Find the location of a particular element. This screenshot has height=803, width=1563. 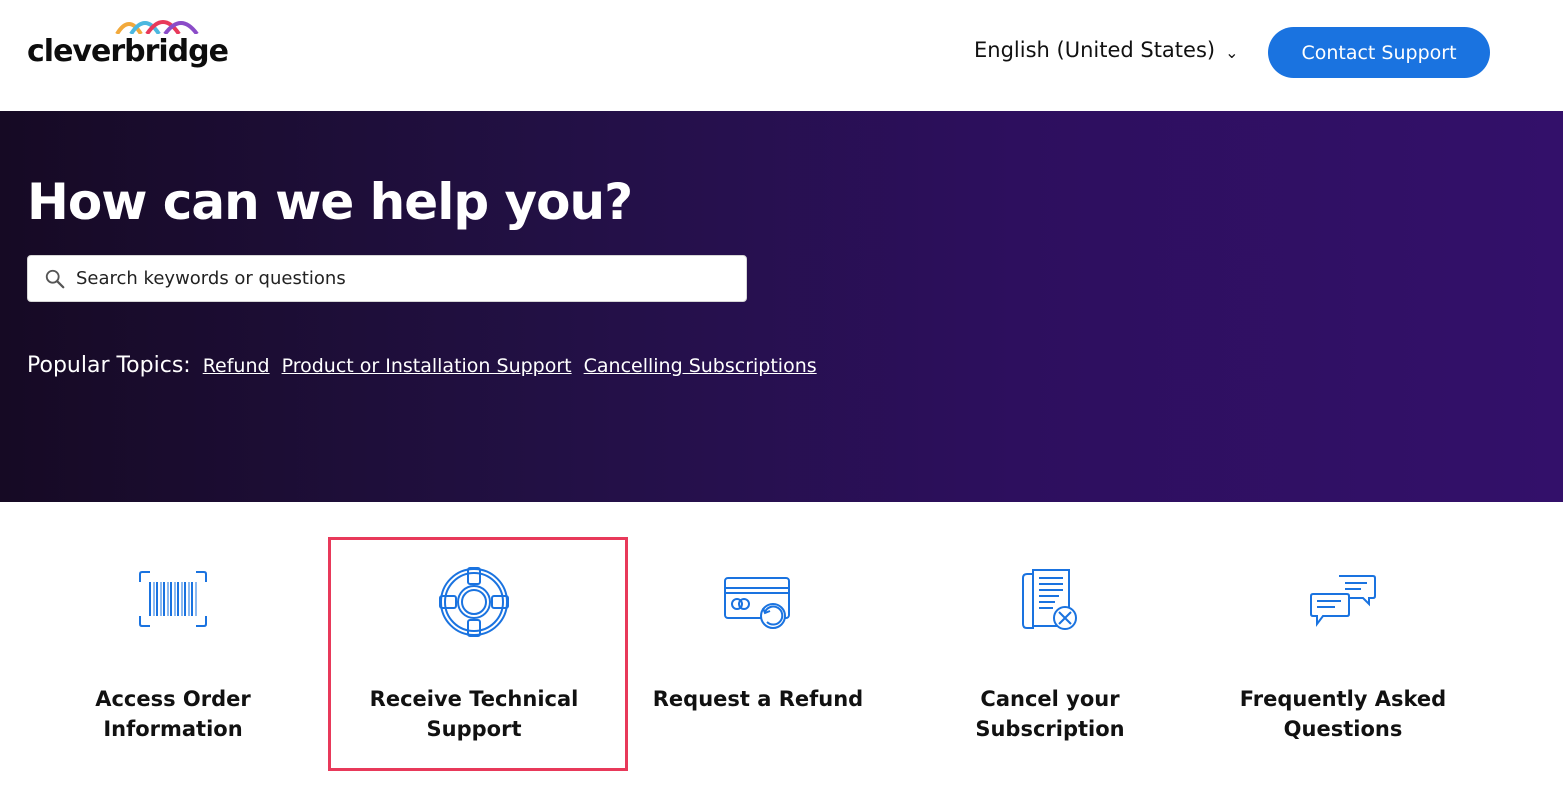

hero-title: How can we help you? is located at coordinates (330, 202).